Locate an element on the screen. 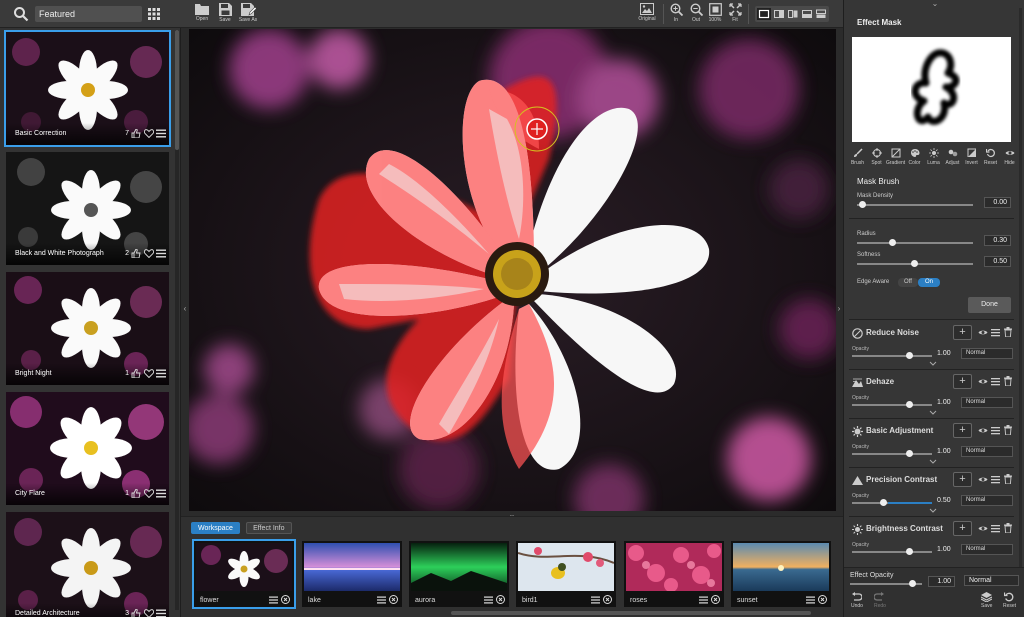  side-by-side-icon is located at coordinates (793, 14).